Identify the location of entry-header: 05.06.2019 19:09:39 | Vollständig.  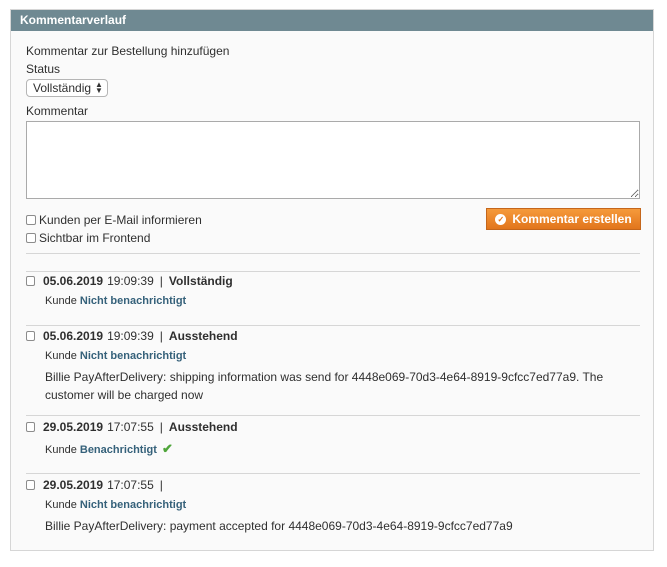
(333, 281).